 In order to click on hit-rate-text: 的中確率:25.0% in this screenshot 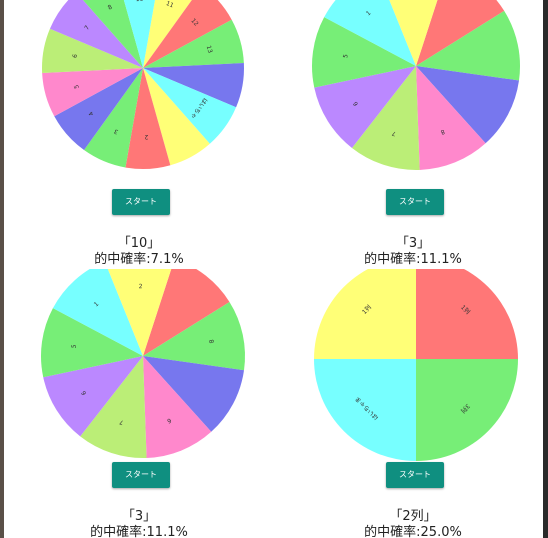, I will do `click(413, 531)`.